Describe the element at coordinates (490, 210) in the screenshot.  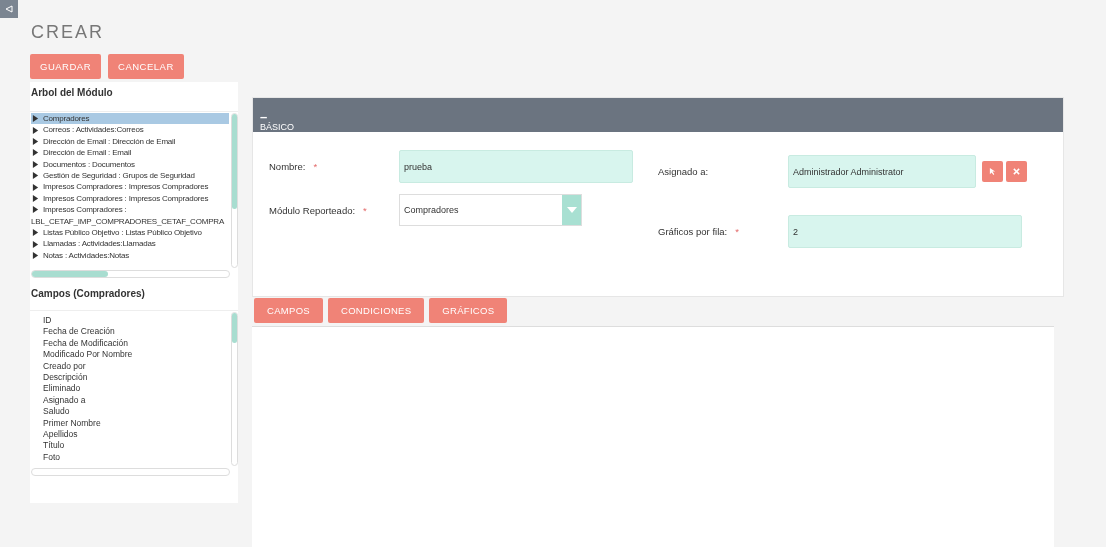
I see `dropdown-field: Compradores` at that location.